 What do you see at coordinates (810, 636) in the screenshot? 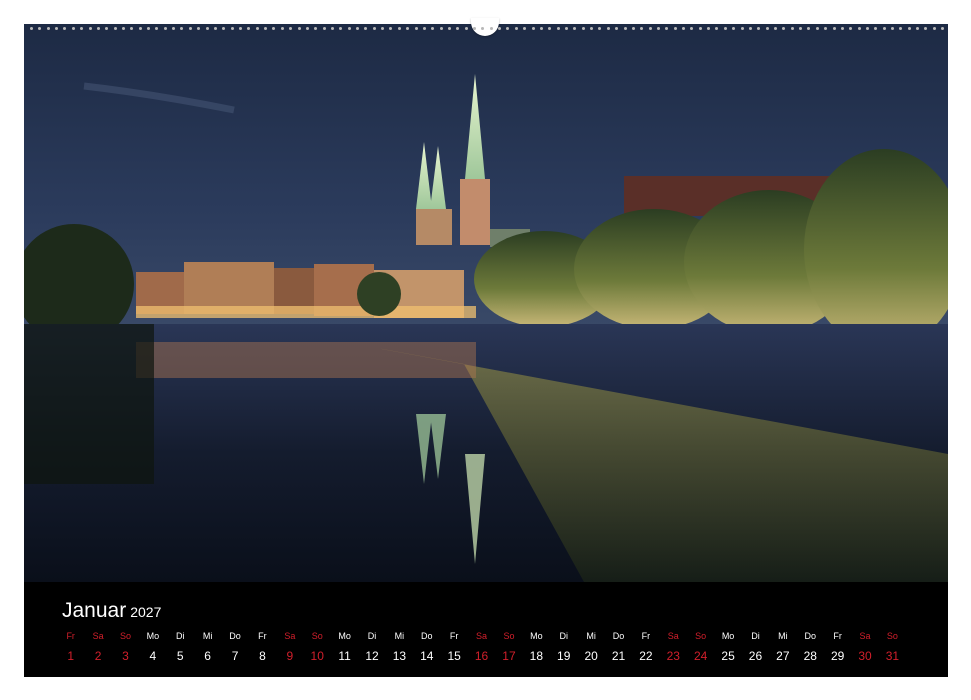
I see `weekday-label: Do` at bounding box center [810, 636].